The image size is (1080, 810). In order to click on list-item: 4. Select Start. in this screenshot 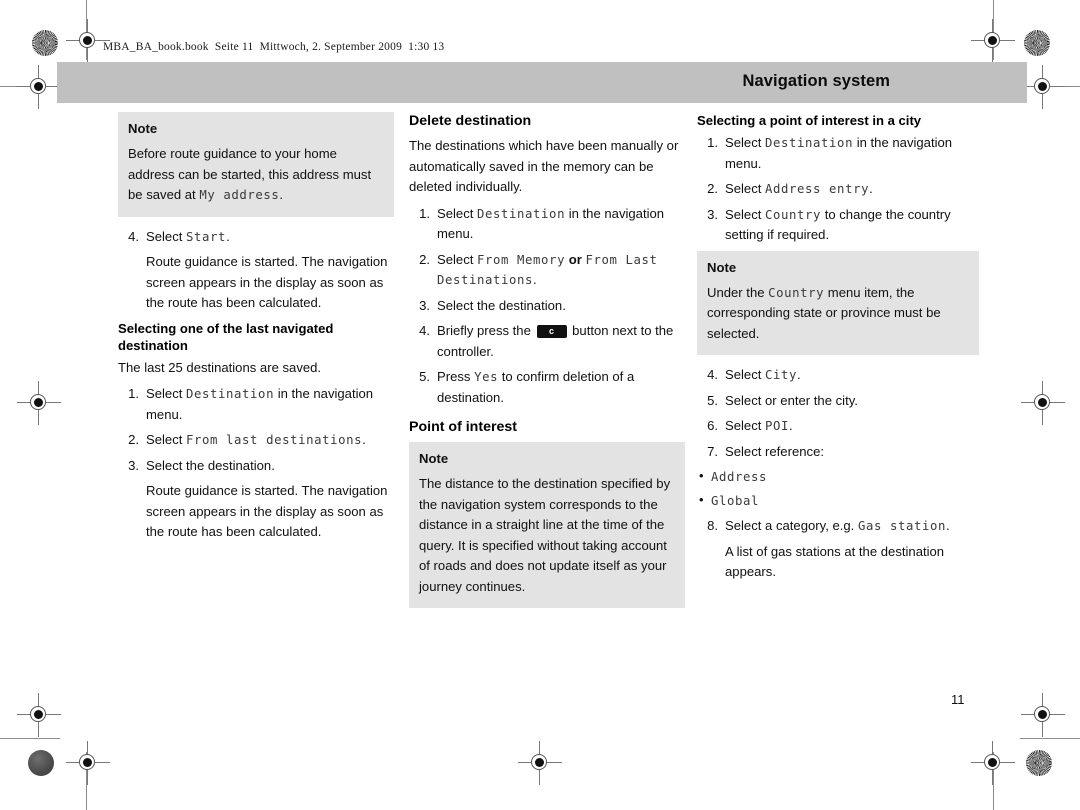, I will do `click(256, 237)`.